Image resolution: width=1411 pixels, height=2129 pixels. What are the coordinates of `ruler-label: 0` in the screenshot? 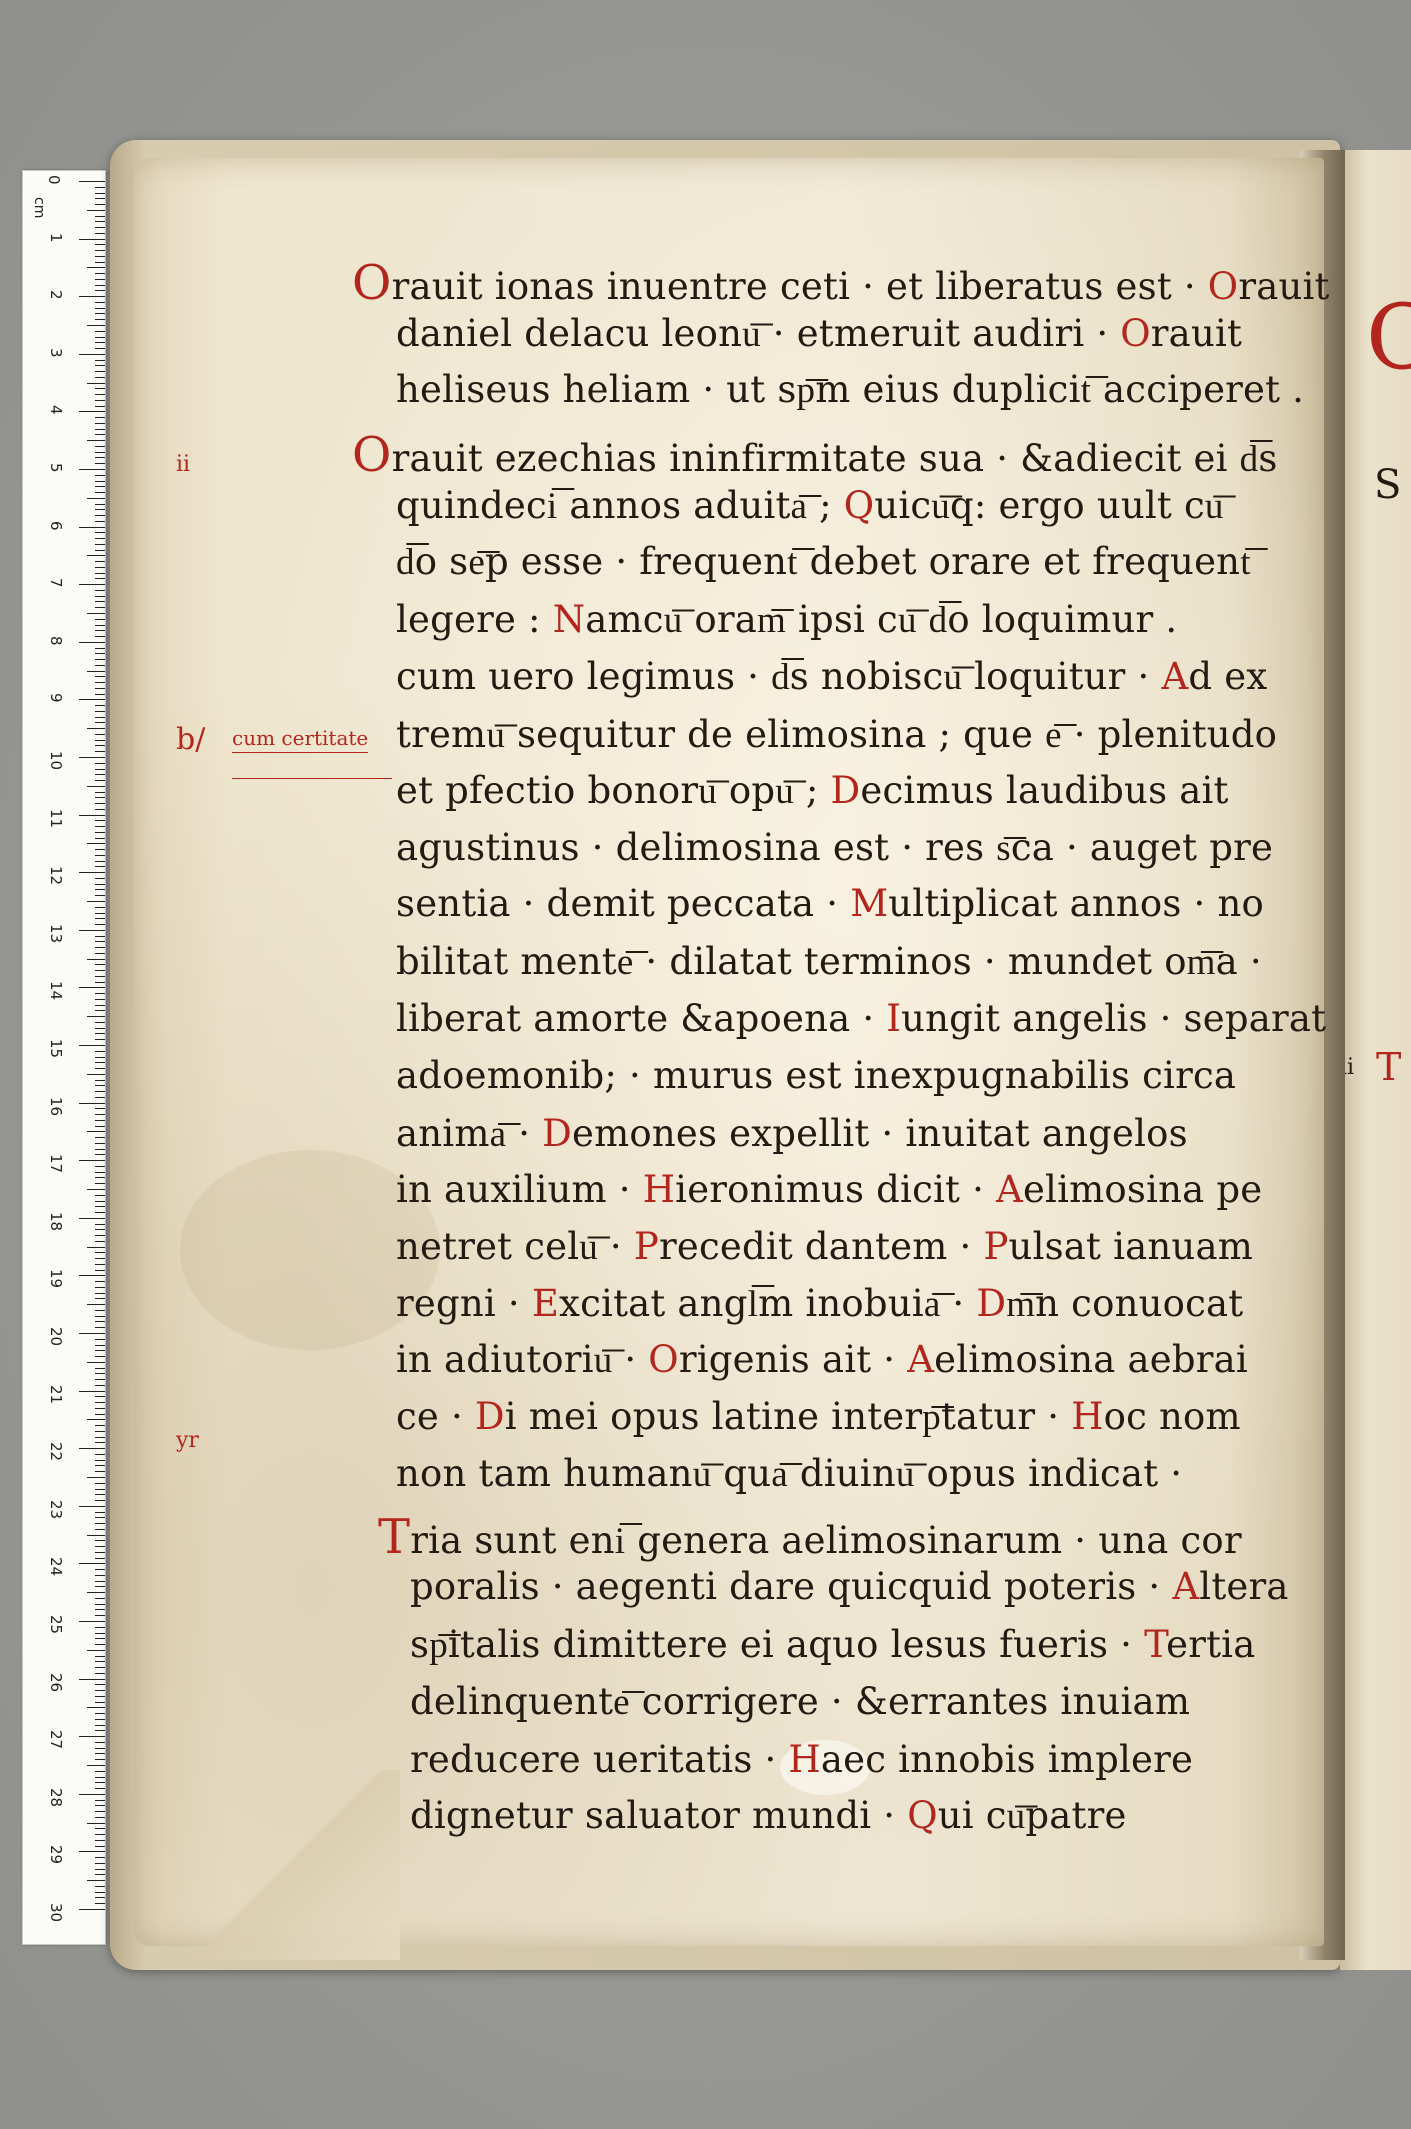 It's located at (54, 180).